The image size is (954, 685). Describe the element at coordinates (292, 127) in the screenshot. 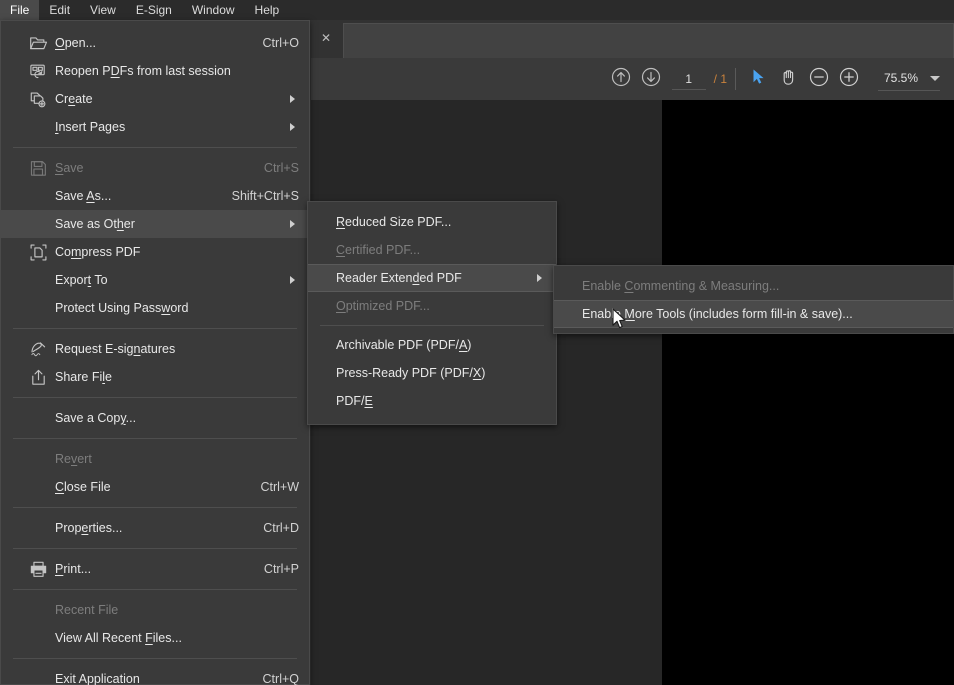

I see `submenu-arrow-icon` at that location.